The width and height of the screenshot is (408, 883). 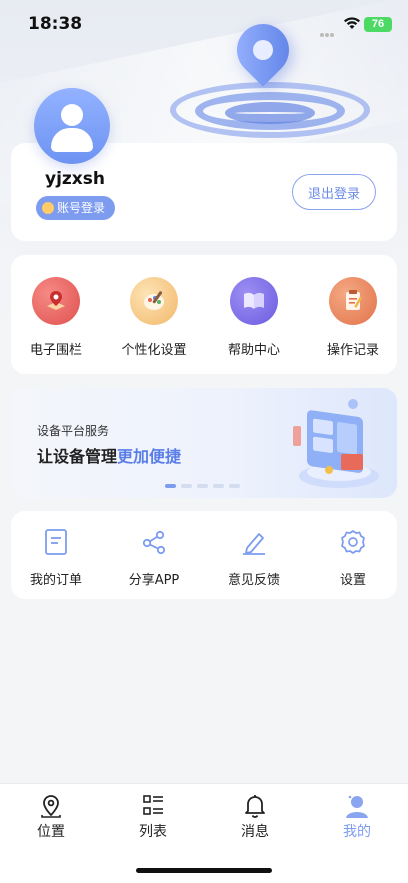 What do you see at coordinates (204, 443) in the screenshot?
I see `promo-banner: 设备平台服务 让设备管理更加便捷` at bounding box center [204, 443].